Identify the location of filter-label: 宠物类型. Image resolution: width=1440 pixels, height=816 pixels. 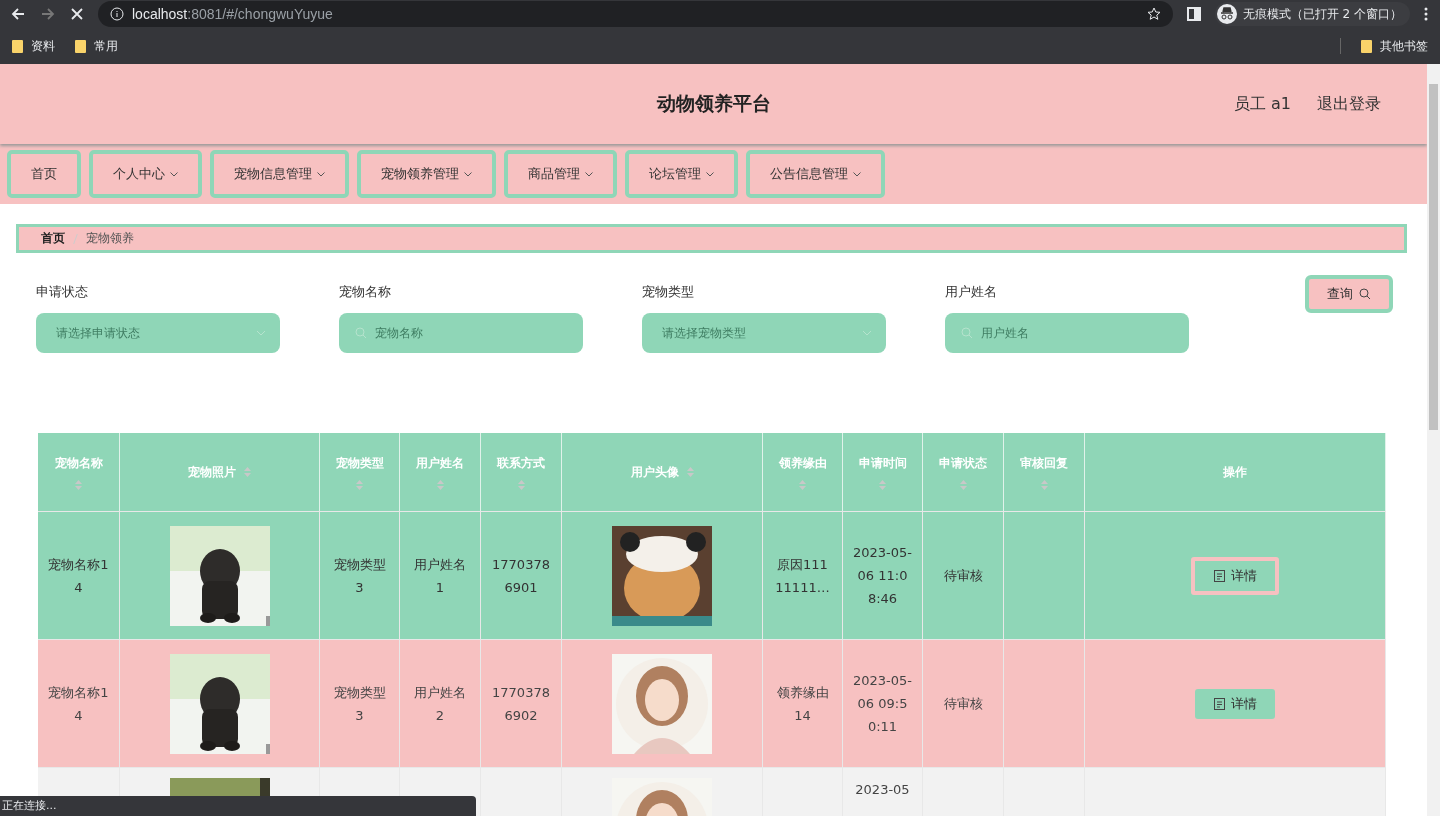
(668, 292).